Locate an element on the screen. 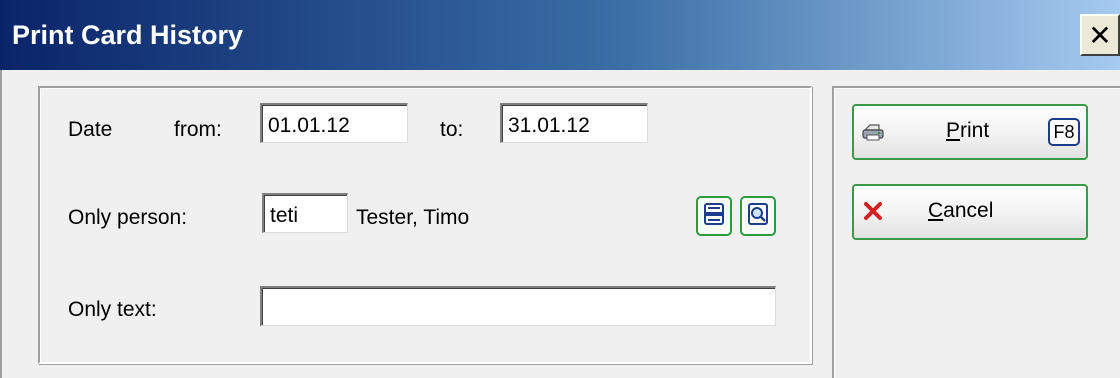  cancel-button: Cancel is located at coordinates (970, 212).